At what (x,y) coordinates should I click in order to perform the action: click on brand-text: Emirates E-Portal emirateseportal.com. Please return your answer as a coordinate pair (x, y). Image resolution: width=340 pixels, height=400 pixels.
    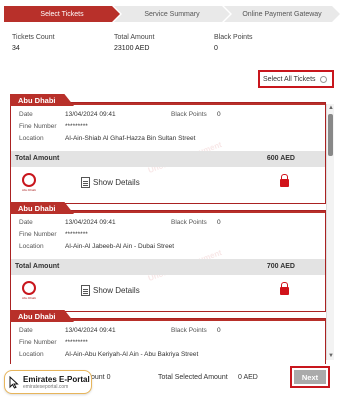
    Looking at the image, I should click on (56, 382).